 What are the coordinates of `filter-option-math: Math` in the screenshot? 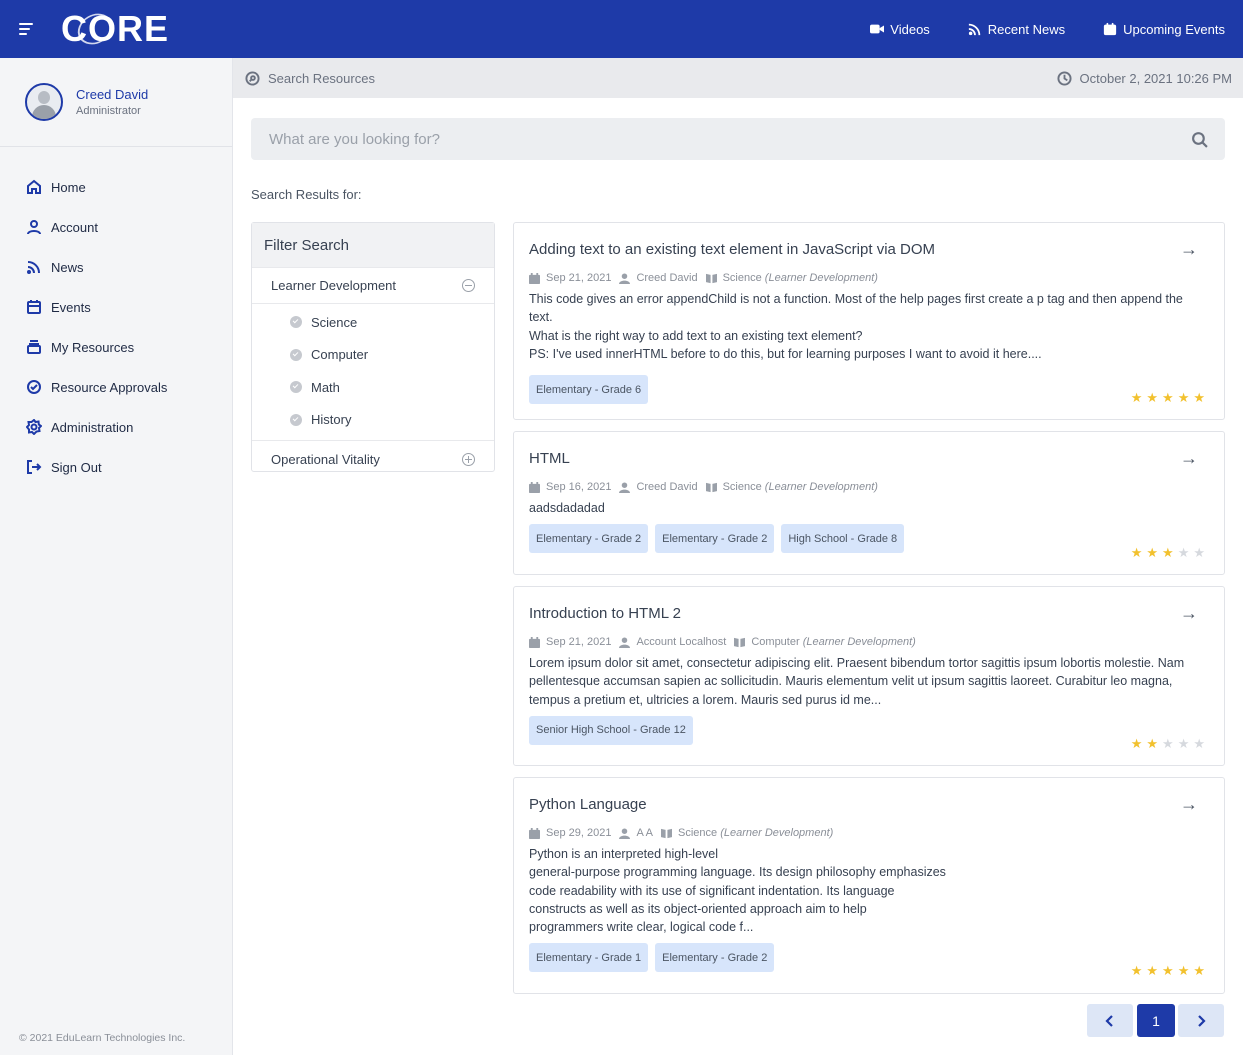 It's located at (373, 387).